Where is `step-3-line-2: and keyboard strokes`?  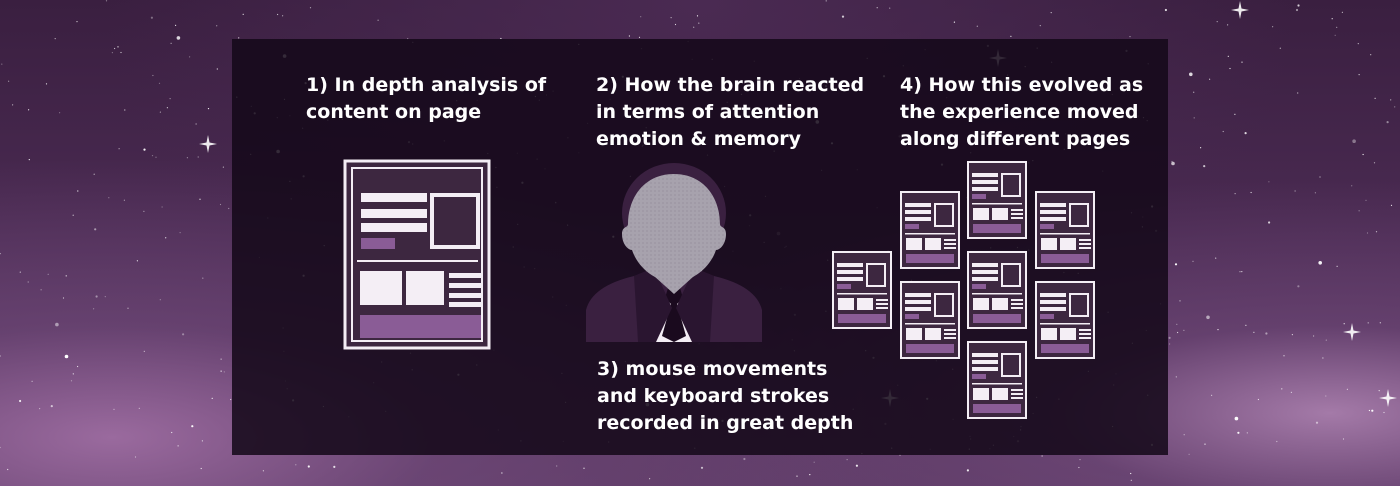 step-3-line-2: and keyboard strokes is located at coordinates (713, 396).